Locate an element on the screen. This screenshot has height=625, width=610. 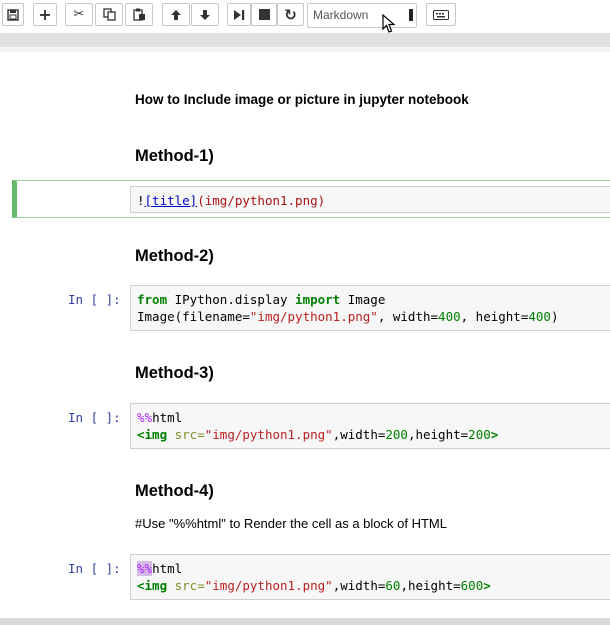
method3-heading: Method-3) is located at coordinates (174, 373).